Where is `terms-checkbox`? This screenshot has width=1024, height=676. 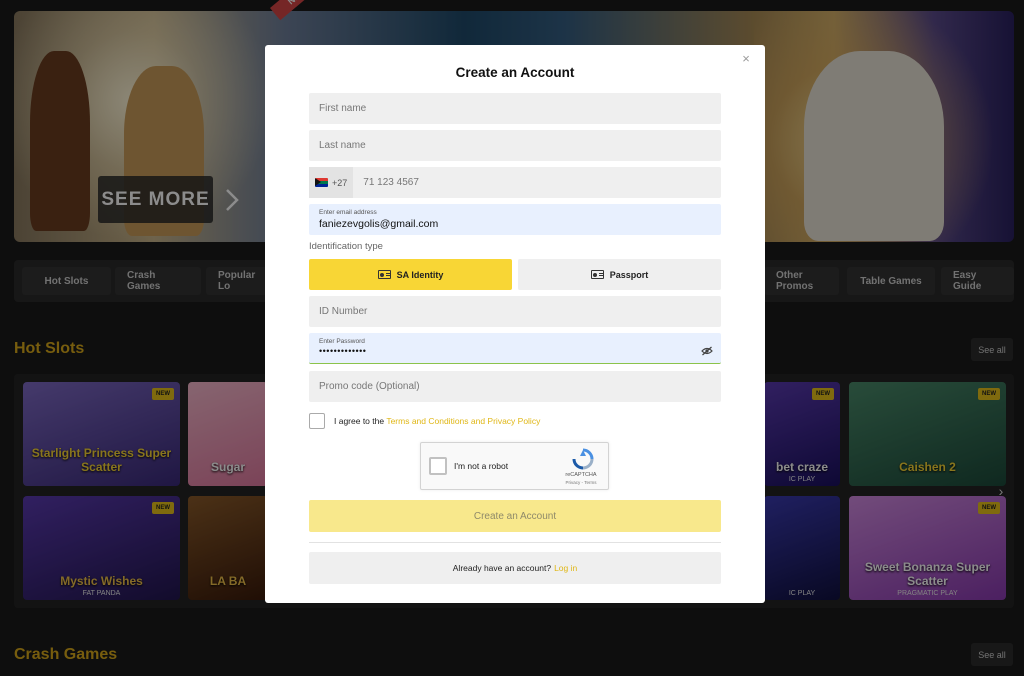 terms-checkbox is located at coordinates (317, 421).